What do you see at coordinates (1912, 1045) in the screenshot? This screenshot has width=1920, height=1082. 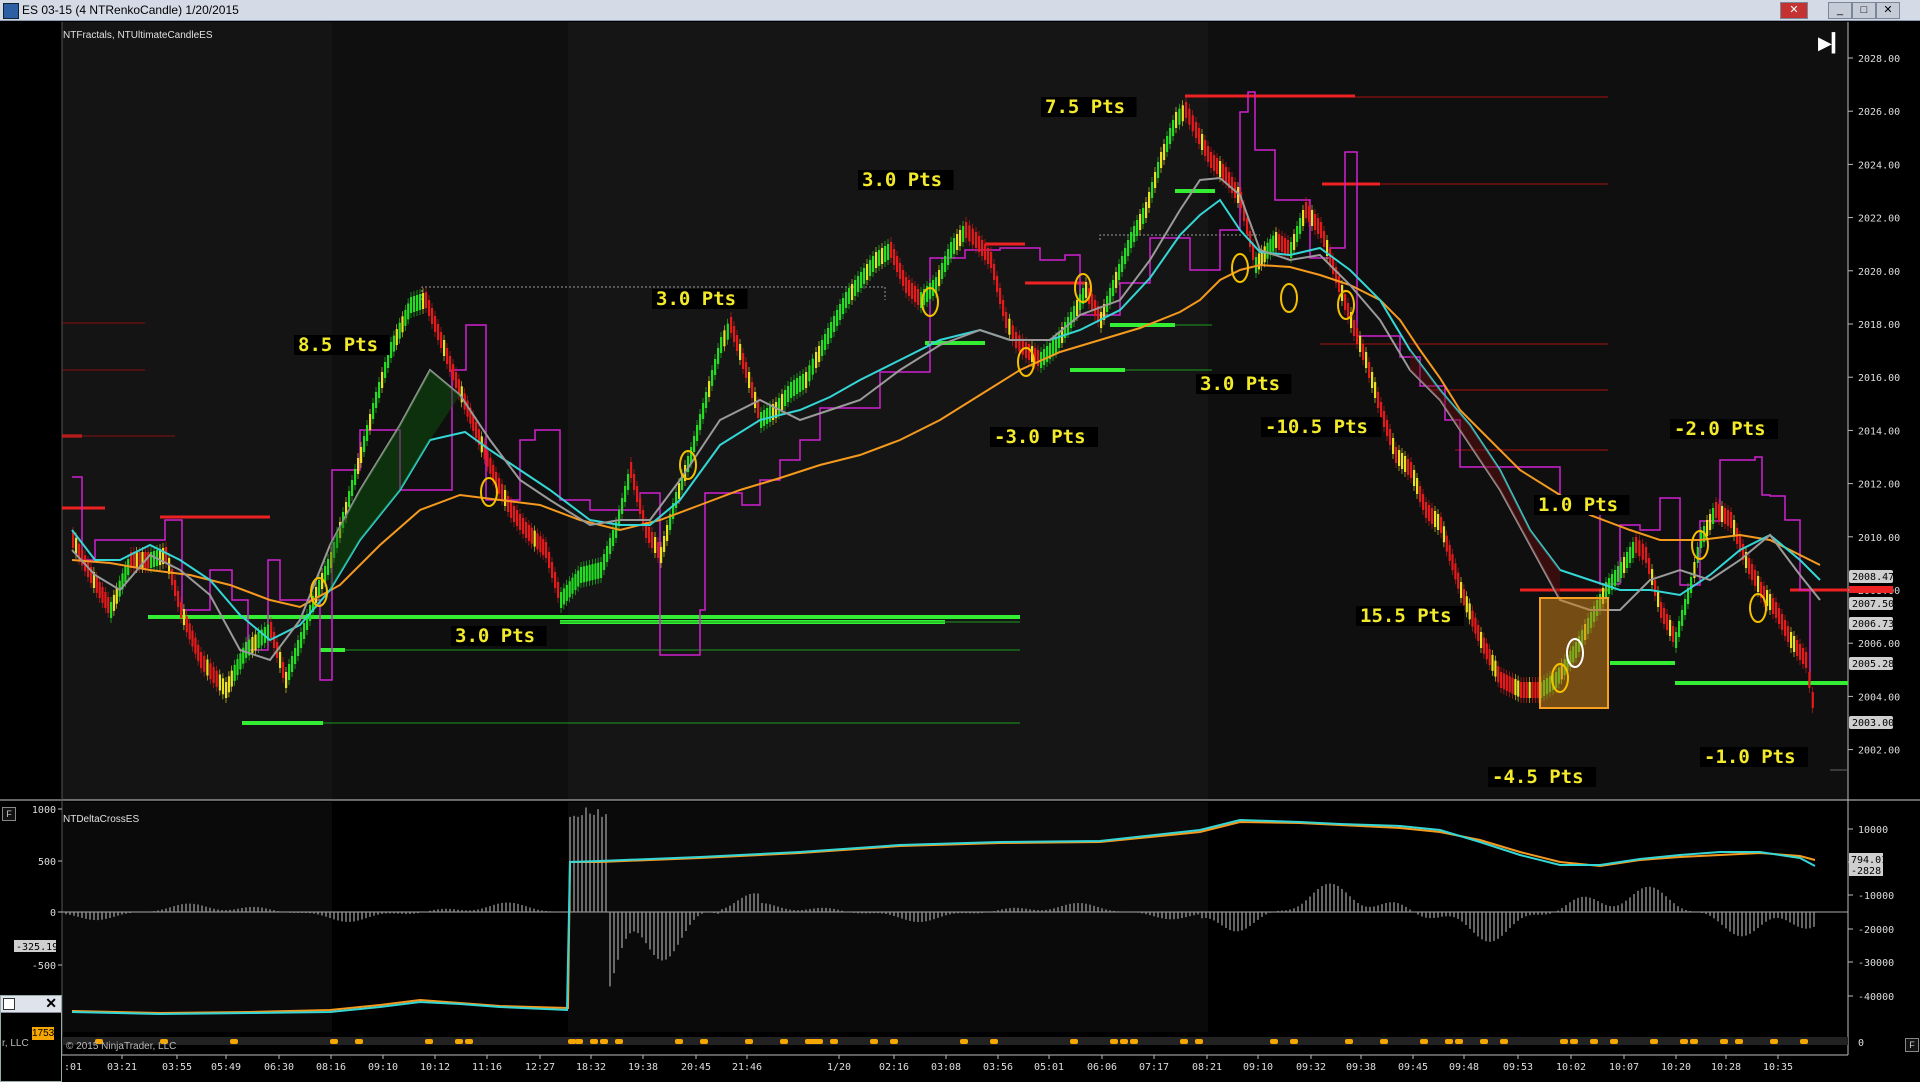 I see `panel-float-button-right: F` at bounding box center [1912, 1045].